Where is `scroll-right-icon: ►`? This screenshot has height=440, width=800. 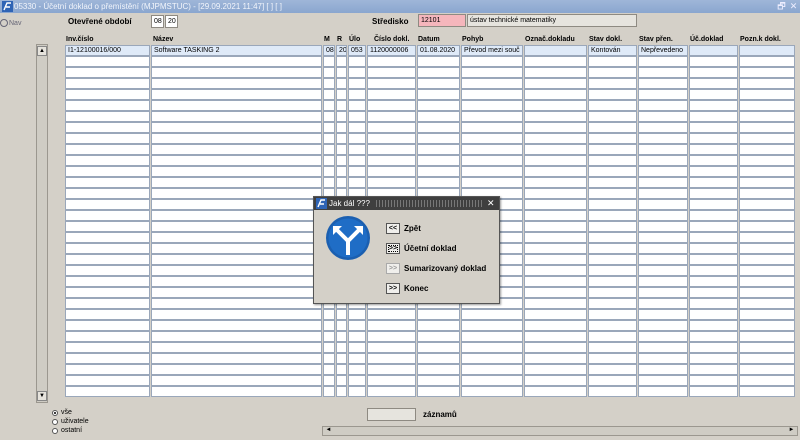 scroll-right-icon: ► is located at coordinates (791, 431).